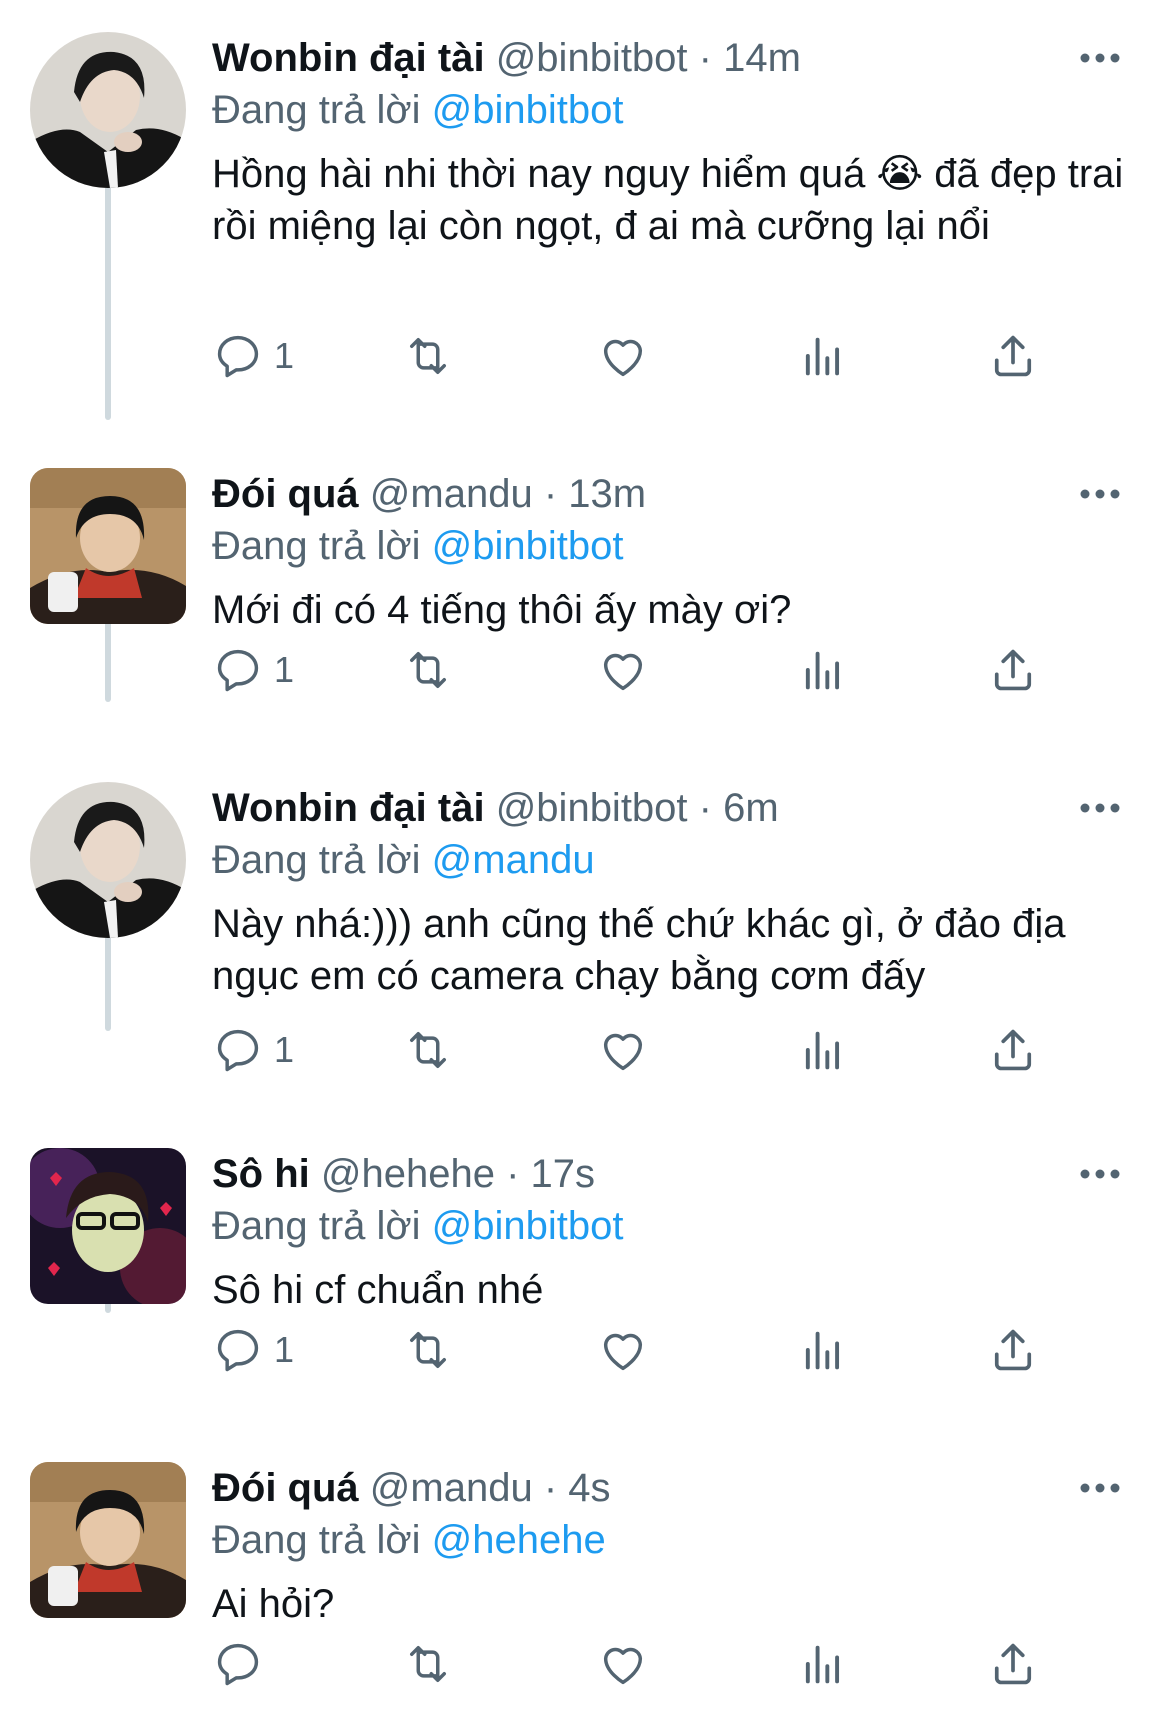 This screenshot has height=1731, width=1170. Describe the element at coordinates (671, 1174) in the screenshot. I see `tweet-header: Sô hi @hehehe · 17s` at that location.